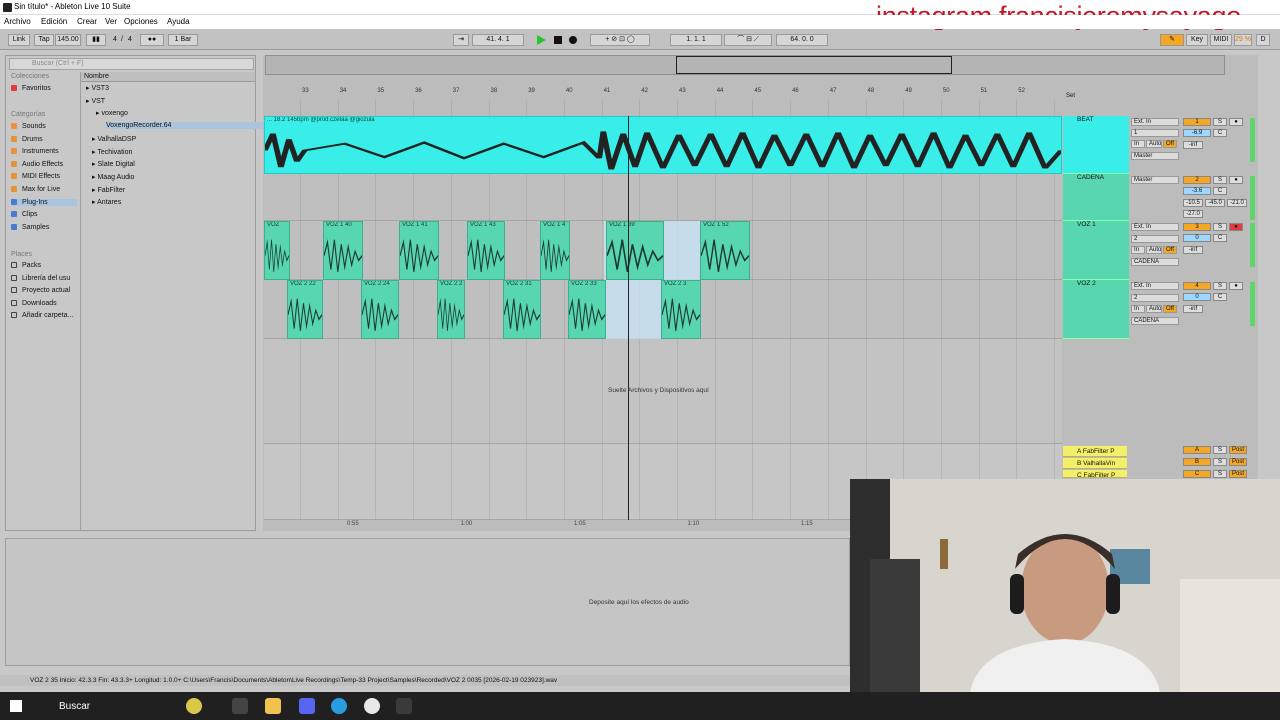 Image resolution: width=1280 pixels, height=720 pixels. Describe the element at coordinates (34, 303) in the screenshot. I see `browser-place: Downloads` at that location.